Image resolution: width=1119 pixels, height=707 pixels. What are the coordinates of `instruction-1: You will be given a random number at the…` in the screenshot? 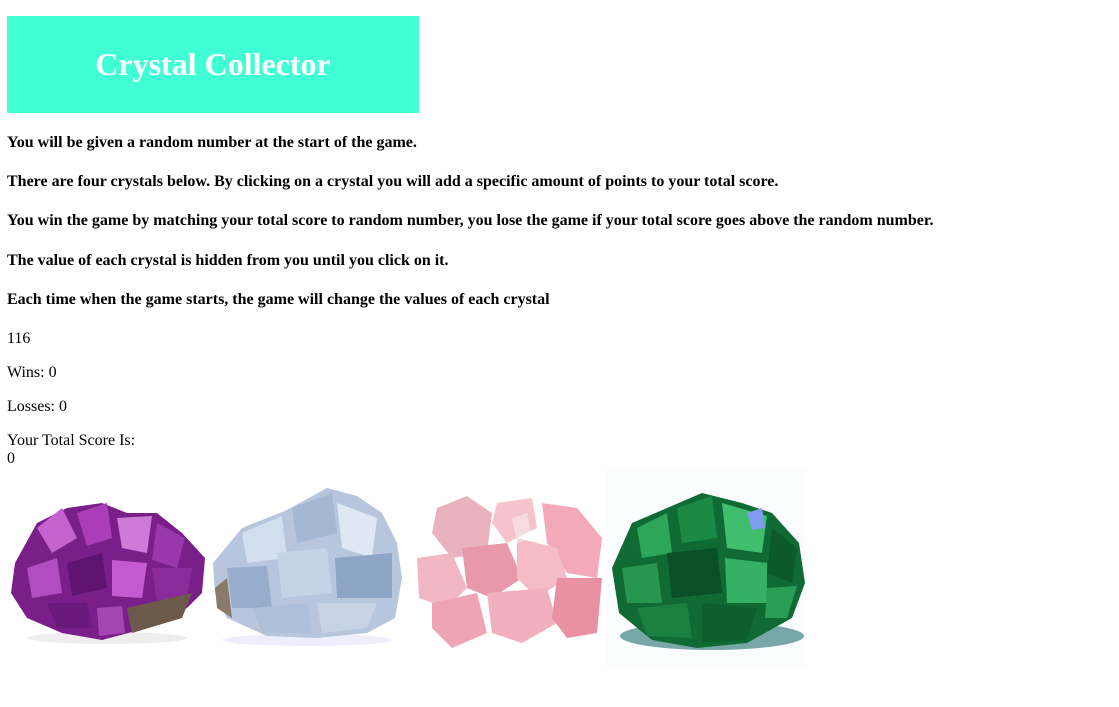 It's located at (212, 142).